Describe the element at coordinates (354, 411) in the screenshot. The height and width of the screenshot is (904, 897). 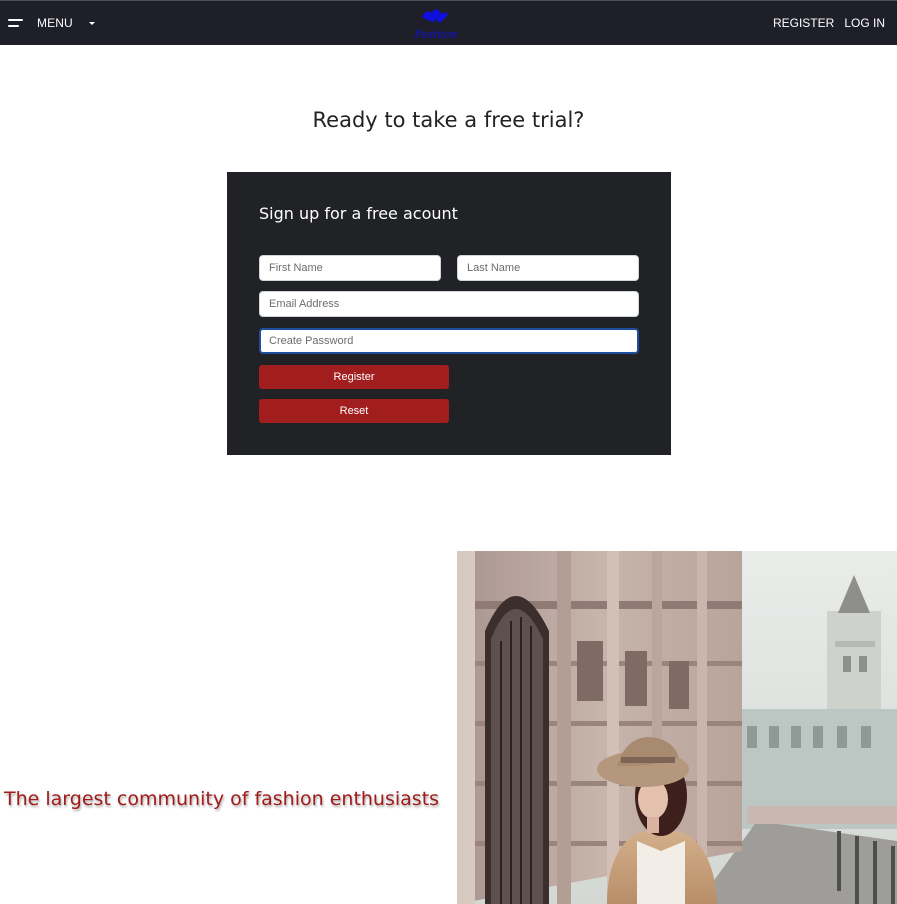
I see `reset-button: Reset` at that location.